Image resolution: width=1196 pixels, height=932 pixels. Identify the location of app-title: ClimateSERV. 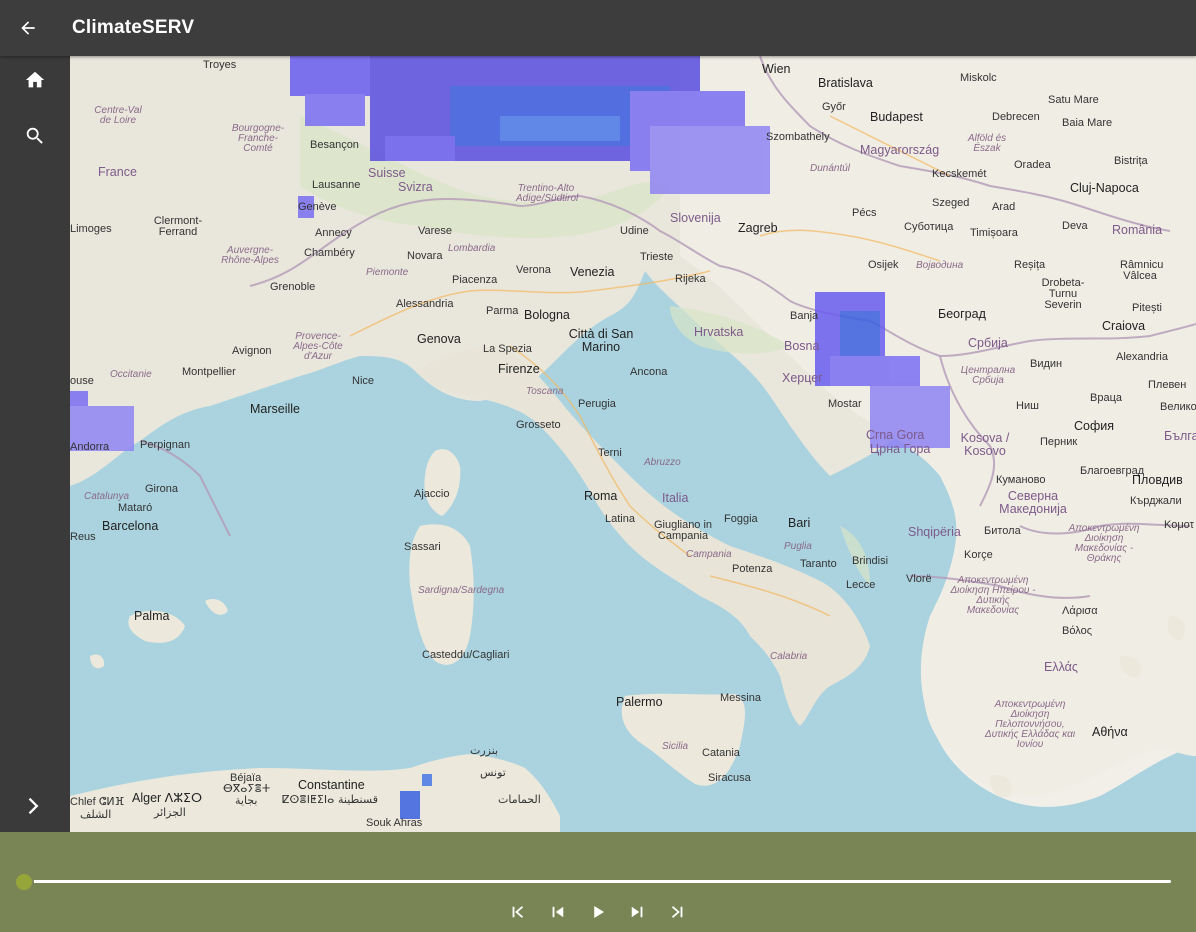
(133, 27).